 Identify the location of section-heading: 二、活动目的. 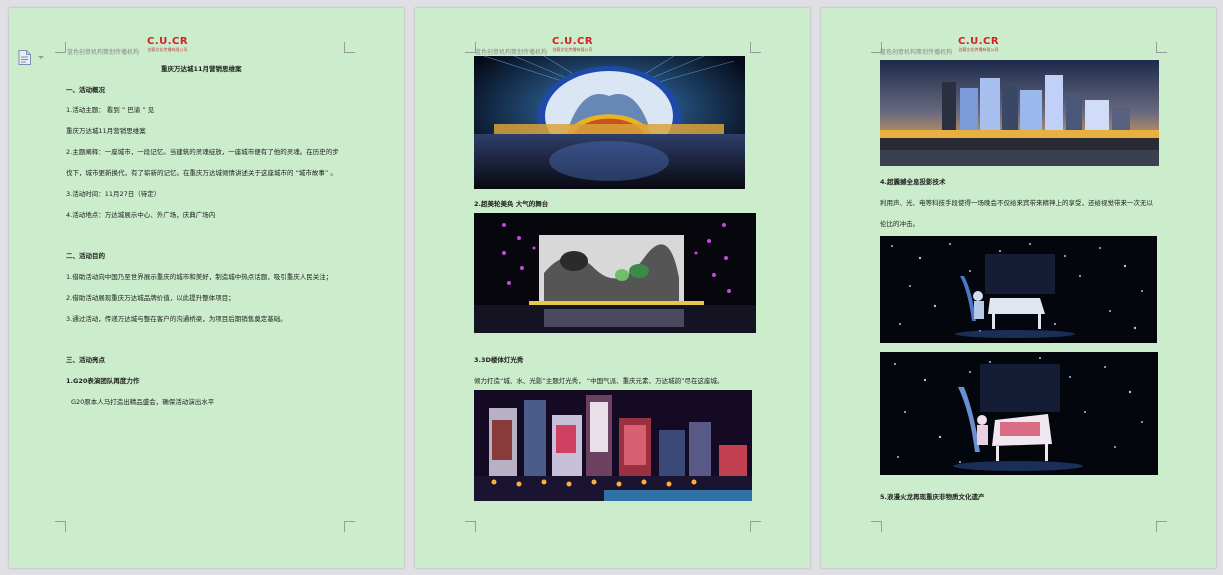
(85, 256).